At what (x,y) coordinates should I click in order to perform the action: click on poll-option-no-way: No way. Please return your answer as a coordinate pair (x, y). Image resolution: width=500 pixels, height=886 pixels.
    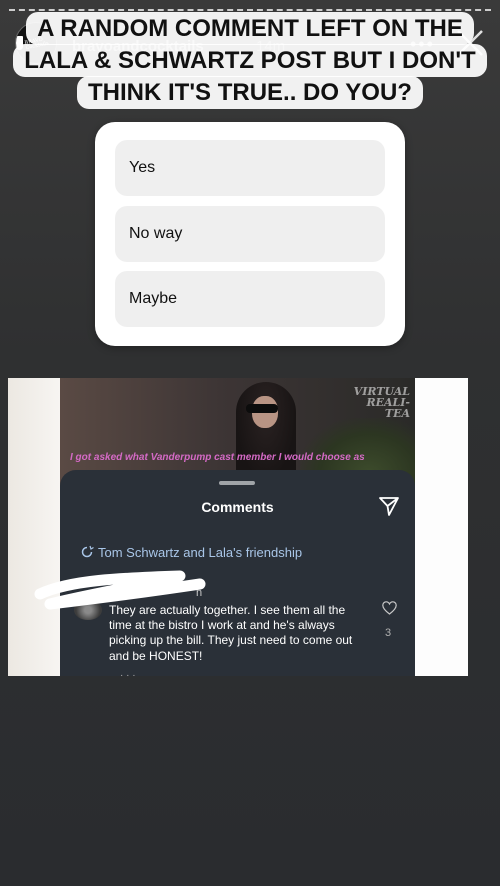
    Looking at the image, I should click on (250, 234).